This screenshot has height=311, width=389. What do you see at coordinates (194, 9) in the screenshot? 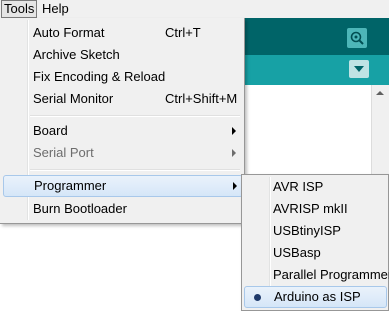
I see `menu-bar: Tools Help` at bounding box center [194, 9].